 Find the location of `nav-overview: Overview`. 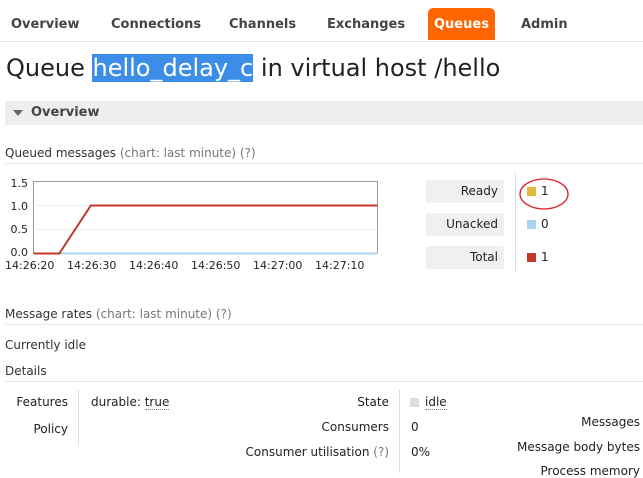

nav-overview: Overview is located at coordinates (45, 24).